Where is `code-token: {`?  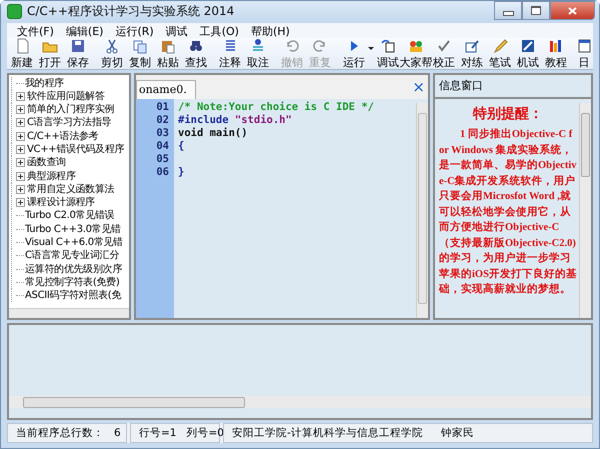 code-token: { is located at coordinates (181, 146).